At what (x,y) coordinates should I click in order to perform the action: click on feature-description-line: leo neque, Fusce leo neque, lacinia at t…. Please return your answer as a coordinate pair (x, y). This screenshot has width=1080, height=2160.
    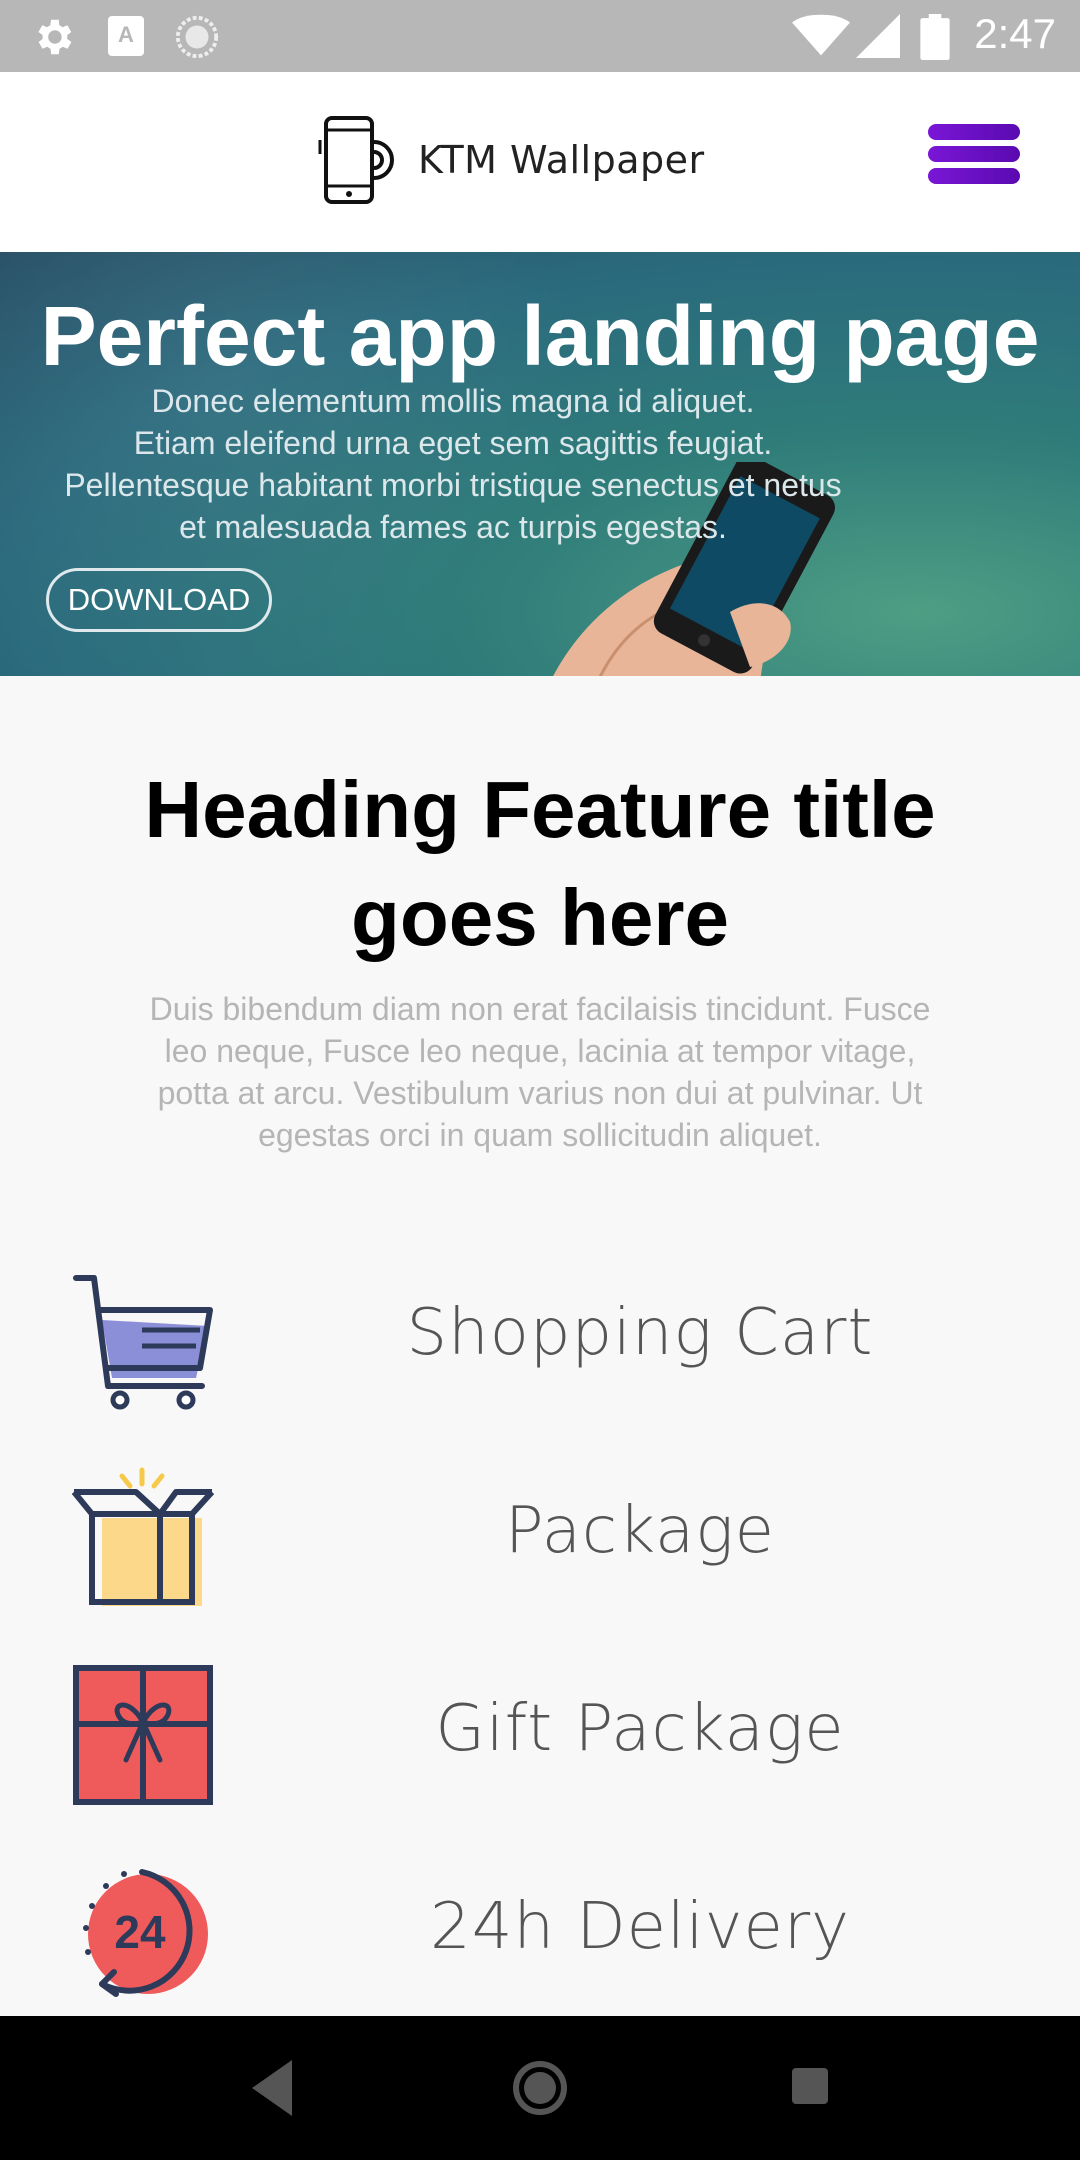
    Looking at the image, I should click on (540, 1051).